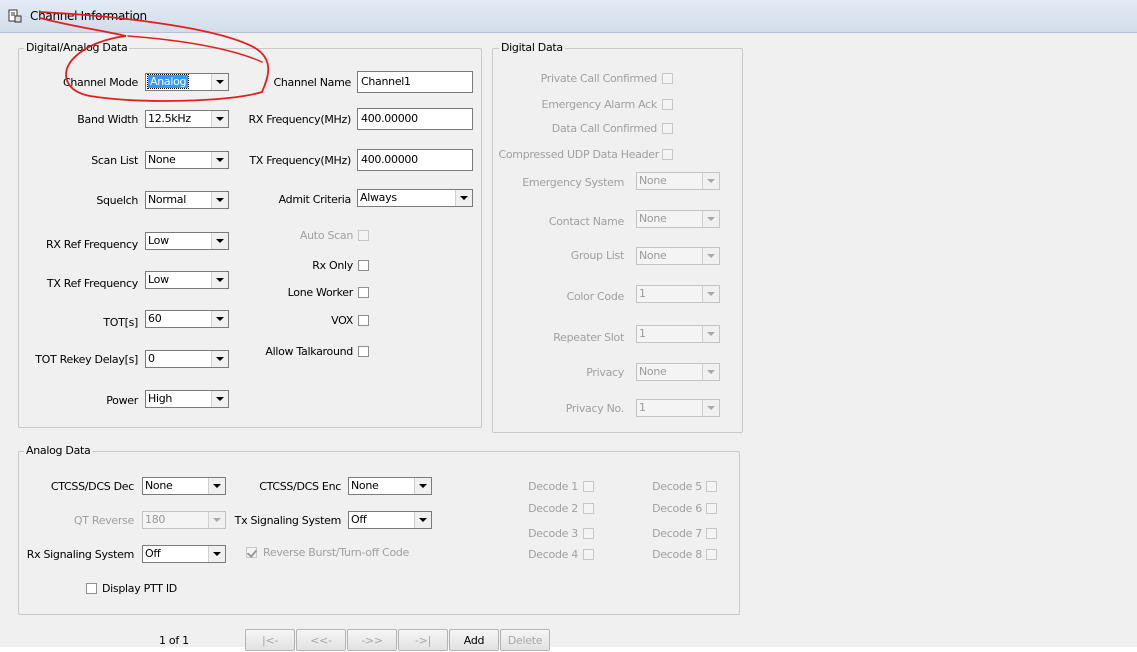 This screenshot has width=1137, height=652. Describe the element at coordinates (300, 486) in the screenshot. I see `ctcss-enc-label: CTCSS/DCS Enc` at that location.